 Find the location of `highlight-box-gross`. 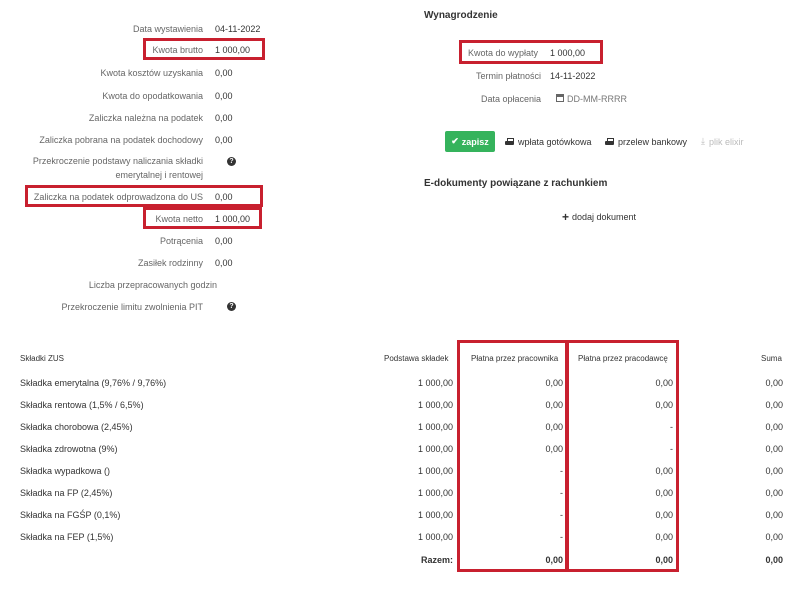

highlight-box-gross is located at coordinates (204, 49).